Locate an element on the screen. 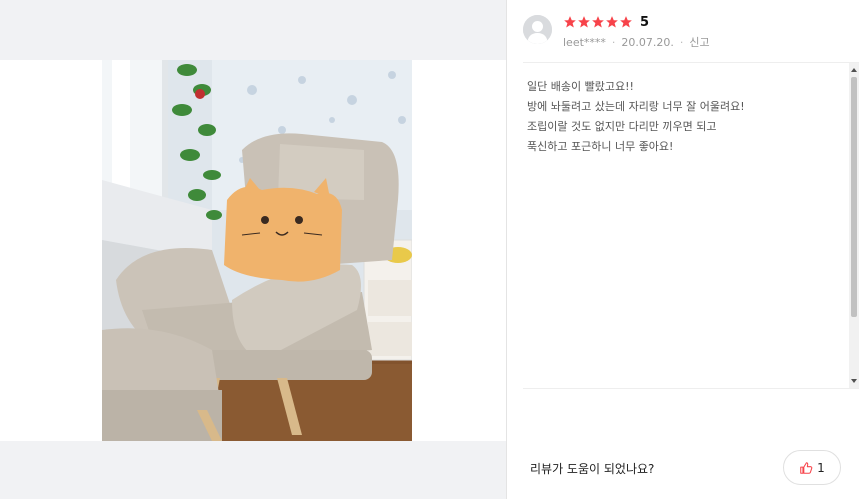 The image size is (860, 499). like-count: 1 is located at coordinates (821, 467).